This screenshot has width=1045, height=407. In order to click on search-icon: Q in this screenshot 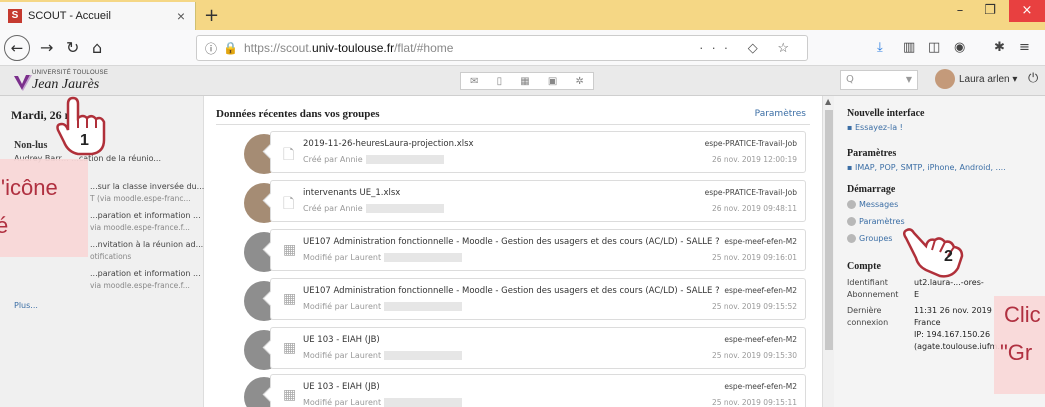, I will do `click(850, 79)`.